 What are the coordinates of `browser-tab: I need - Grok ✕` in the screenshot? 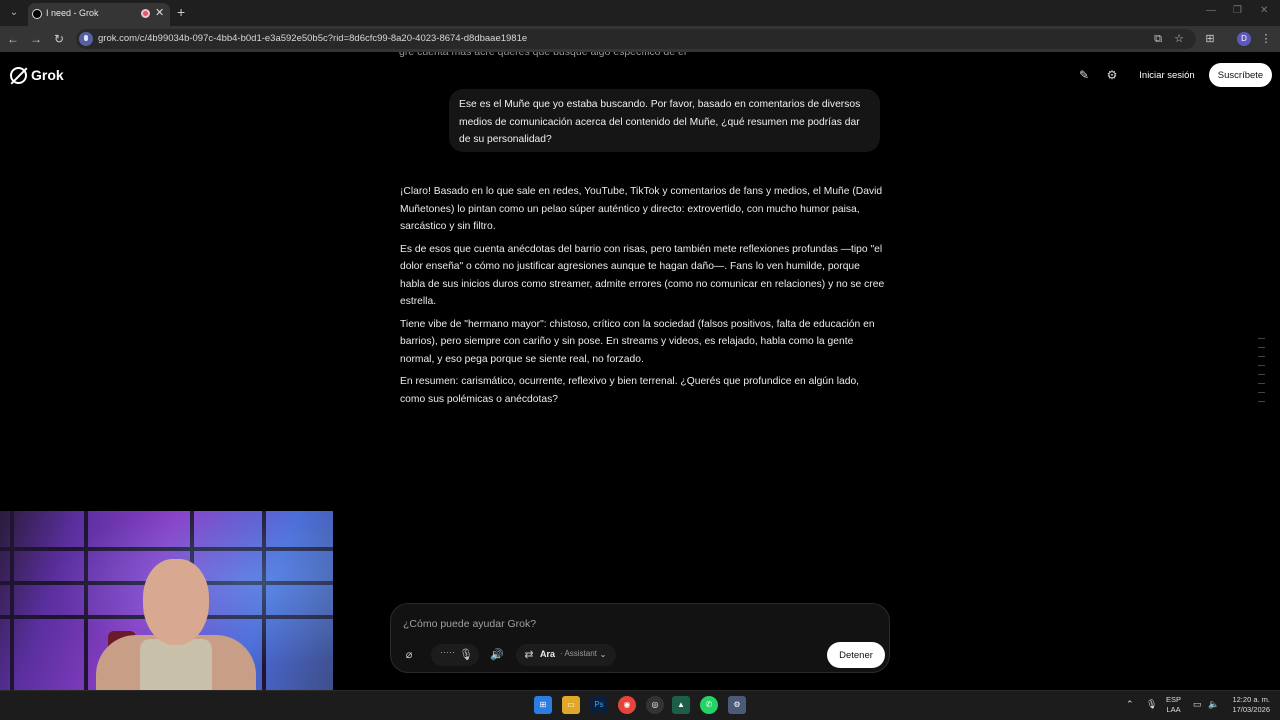 It's located at (99, 14).